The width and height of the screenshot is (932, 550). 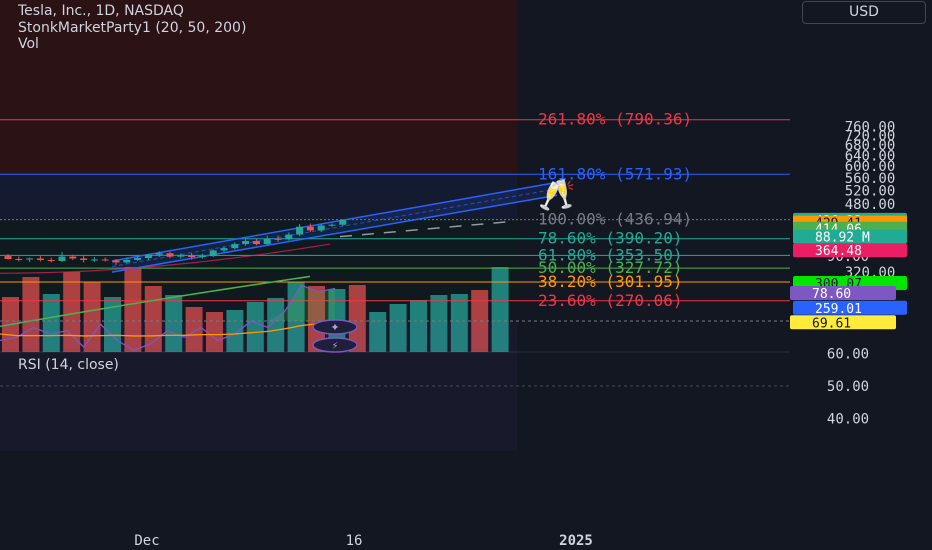 What do you see at coordinates (556, 195) in the screenshot?
I see `toast-glasses-icon: 🥂` at bounding box center [556, 195].